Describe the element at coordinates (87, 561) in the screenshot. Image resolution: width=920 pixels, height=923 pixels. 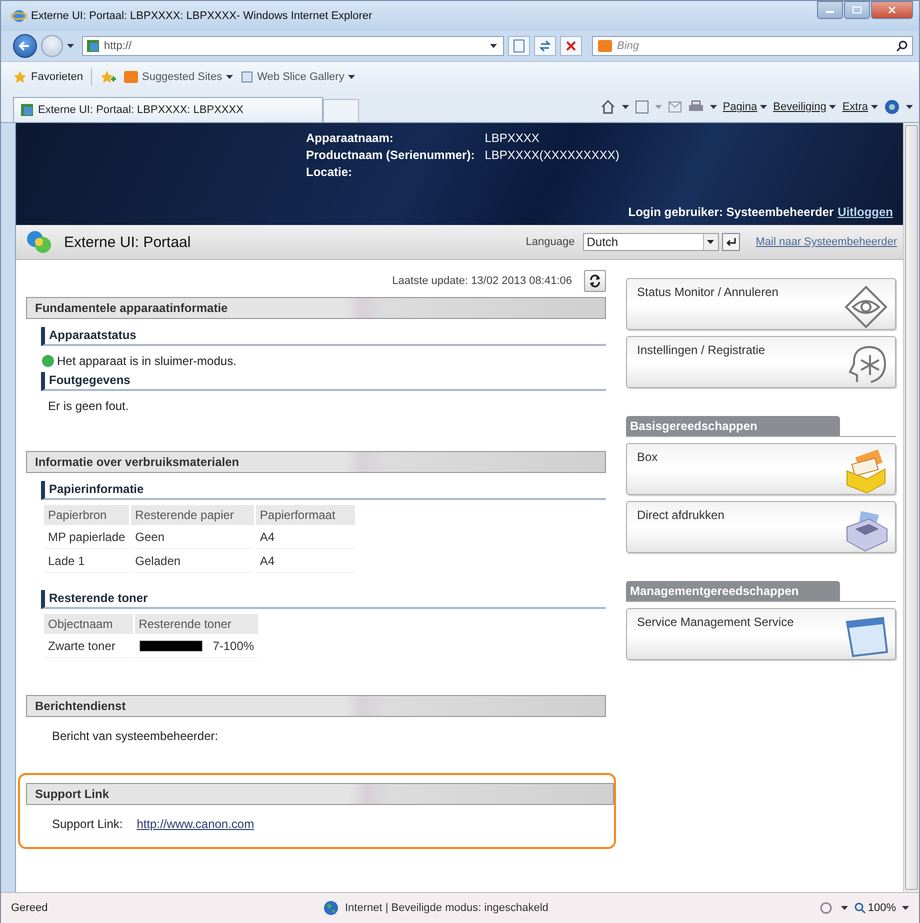
I see `table-cell: Lade 1` at that location.